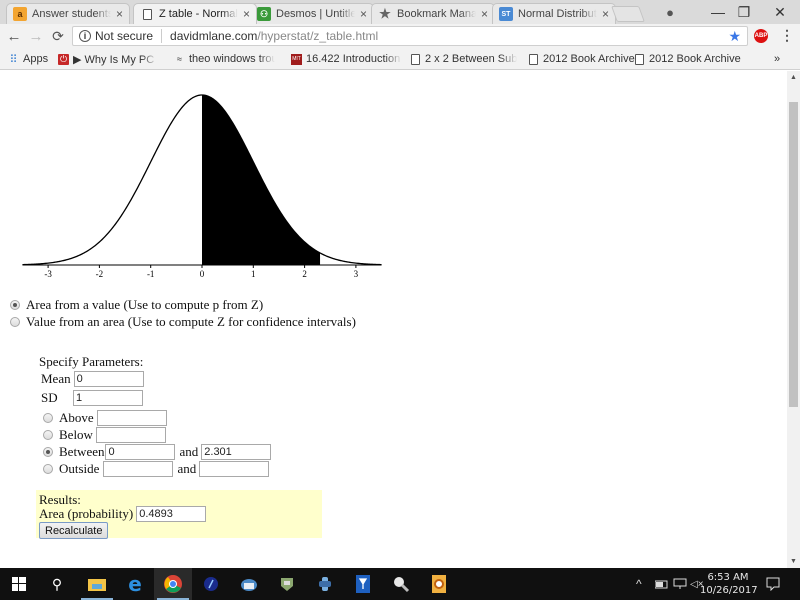 This screenshot has height=600, width=800. What do you see at coordinates (234, 469) in the screenshot?
I see `outside-to-input` at bounding box center [234, 469].